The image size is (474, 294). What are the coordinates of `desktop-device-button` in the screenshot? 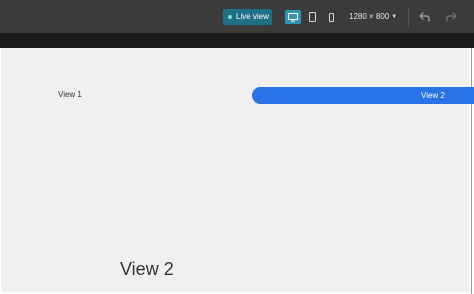 It's located at (293, 17).